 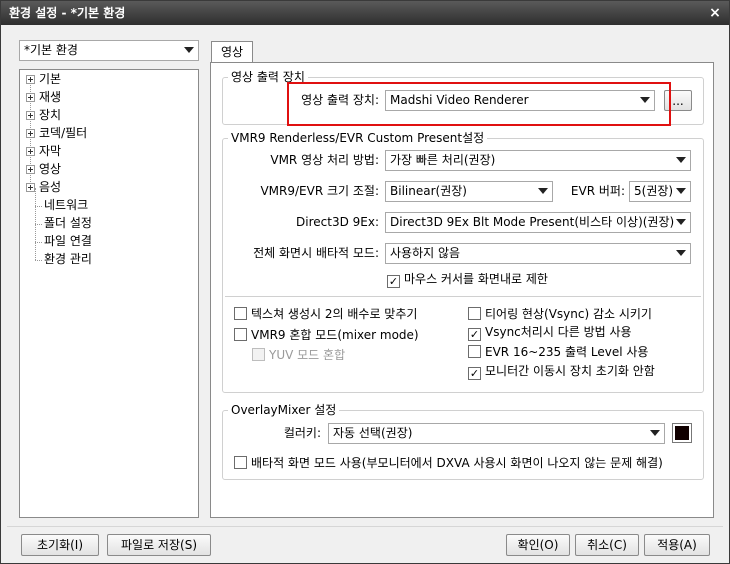 What do you see at coordinates (476, 279) in the screenshot?
I see `mouse-limit-label: 마우스 커서를 화면내로 제한` at bounding box center [476, 279].